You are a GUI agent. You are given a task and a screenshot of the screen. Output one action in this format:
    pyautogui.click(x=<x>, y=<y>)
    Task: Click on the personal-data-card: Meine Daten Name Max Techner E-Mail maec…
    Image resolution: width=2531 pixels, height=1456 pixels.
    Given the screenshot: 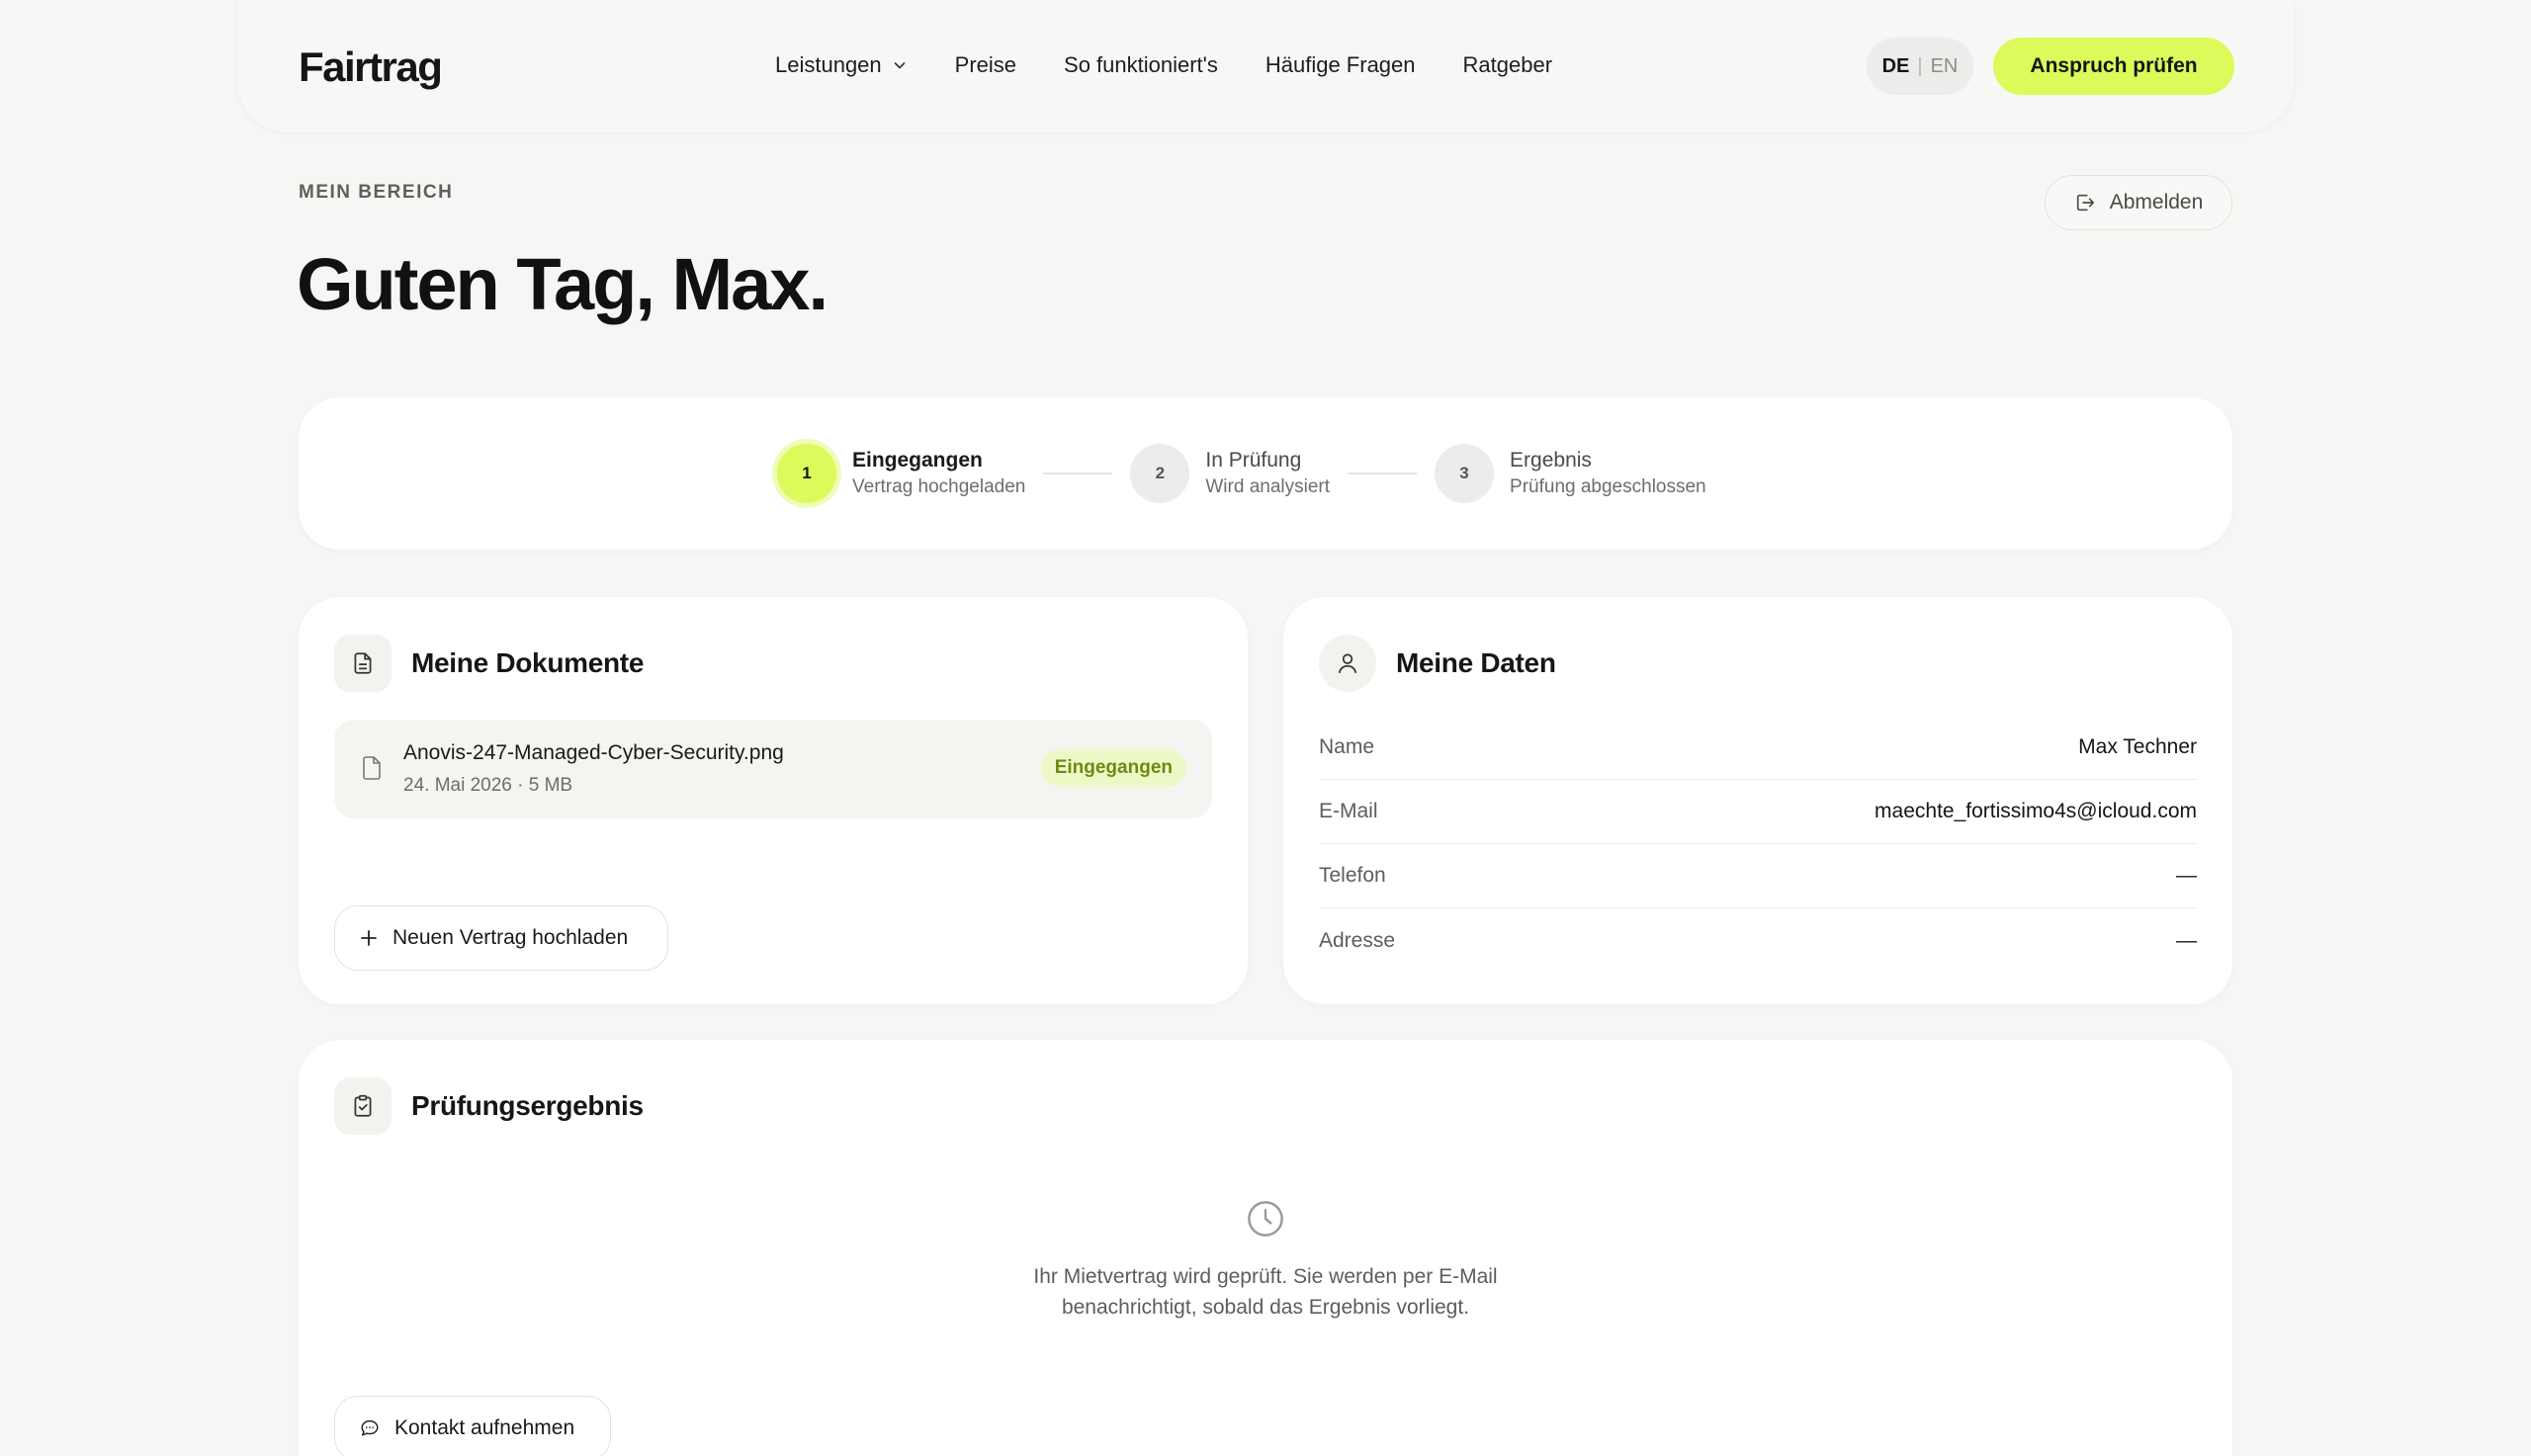 What is the action you would take?
    pyautogui.click(x=1758, y=800)
    